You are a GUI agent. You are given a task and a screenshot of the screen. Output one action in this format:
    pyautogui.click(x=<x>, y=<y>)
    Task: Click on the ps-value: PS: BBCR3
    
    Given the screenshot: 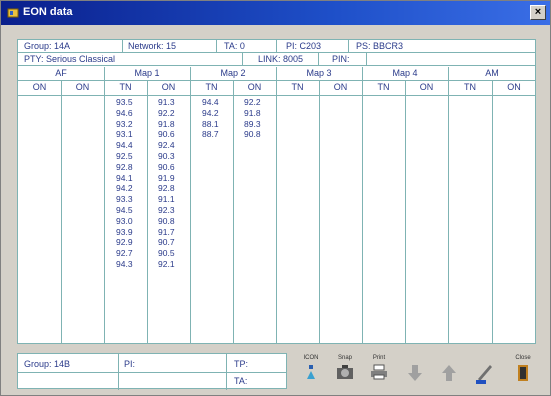 What is the action you would take?
    pyautogui.click(x=380, y=46)
    